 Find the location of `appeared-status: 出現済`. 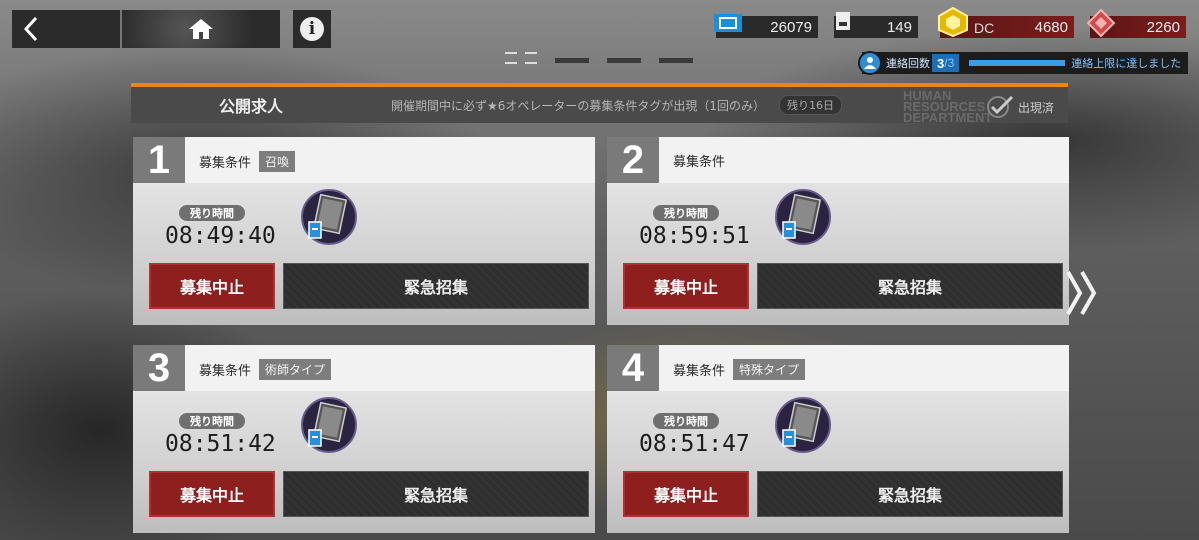

appeared-status: 出現済 is located at coordinates (1020, 107).